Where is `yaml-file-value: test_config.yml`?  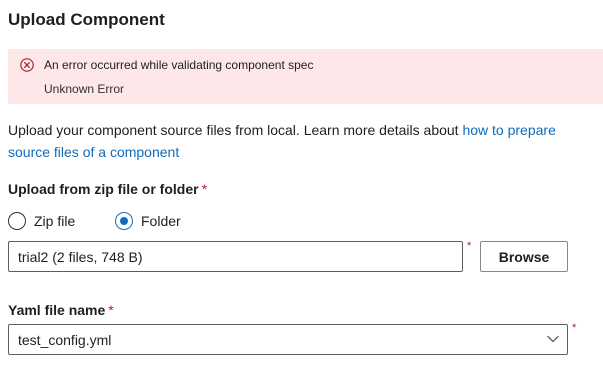
yaml-file-value: test_config.yml is located at coordinates (65, 340).